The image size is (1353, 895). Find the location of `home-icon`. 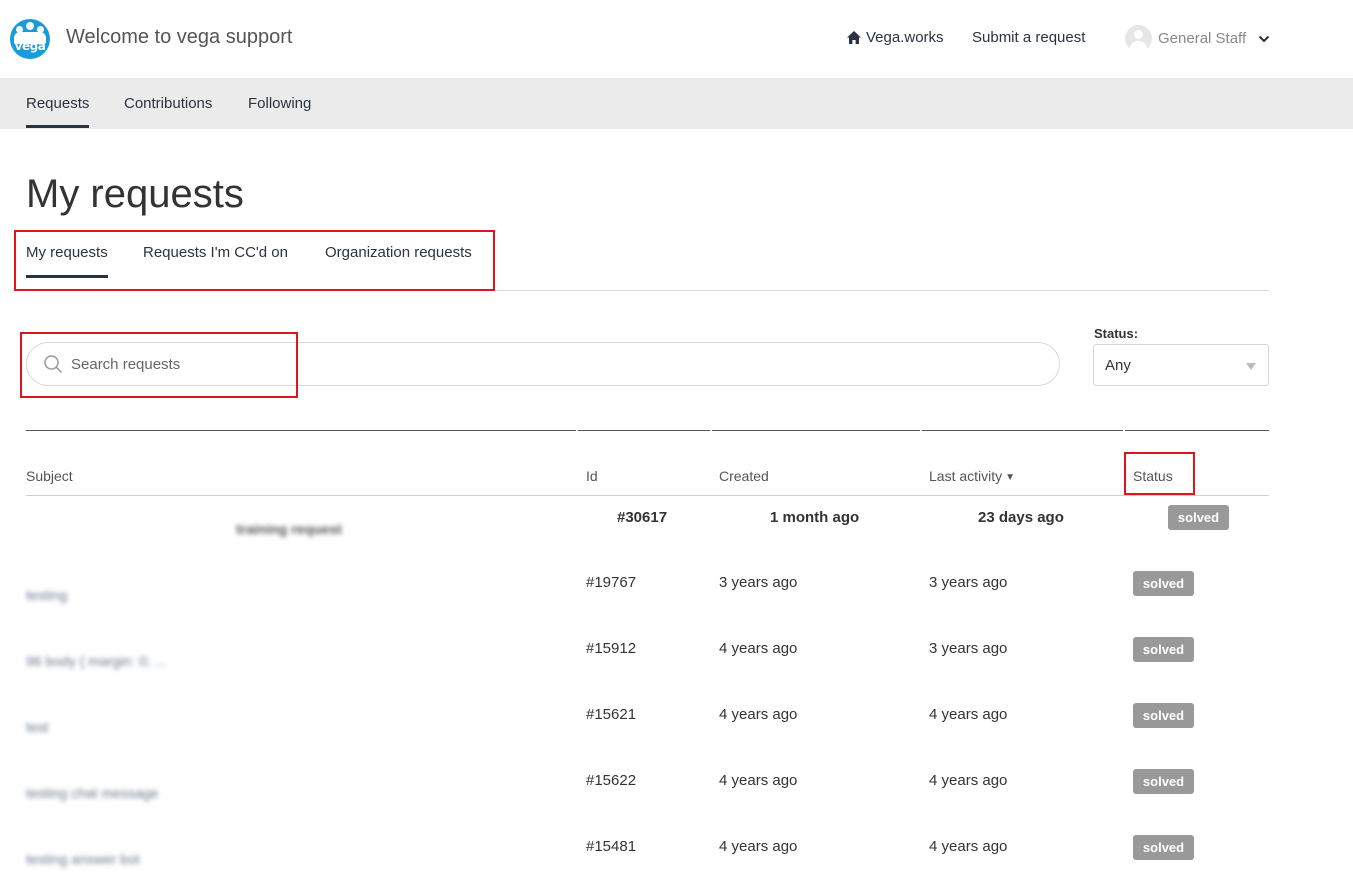

home-icon is located at coordinates (854, 37).